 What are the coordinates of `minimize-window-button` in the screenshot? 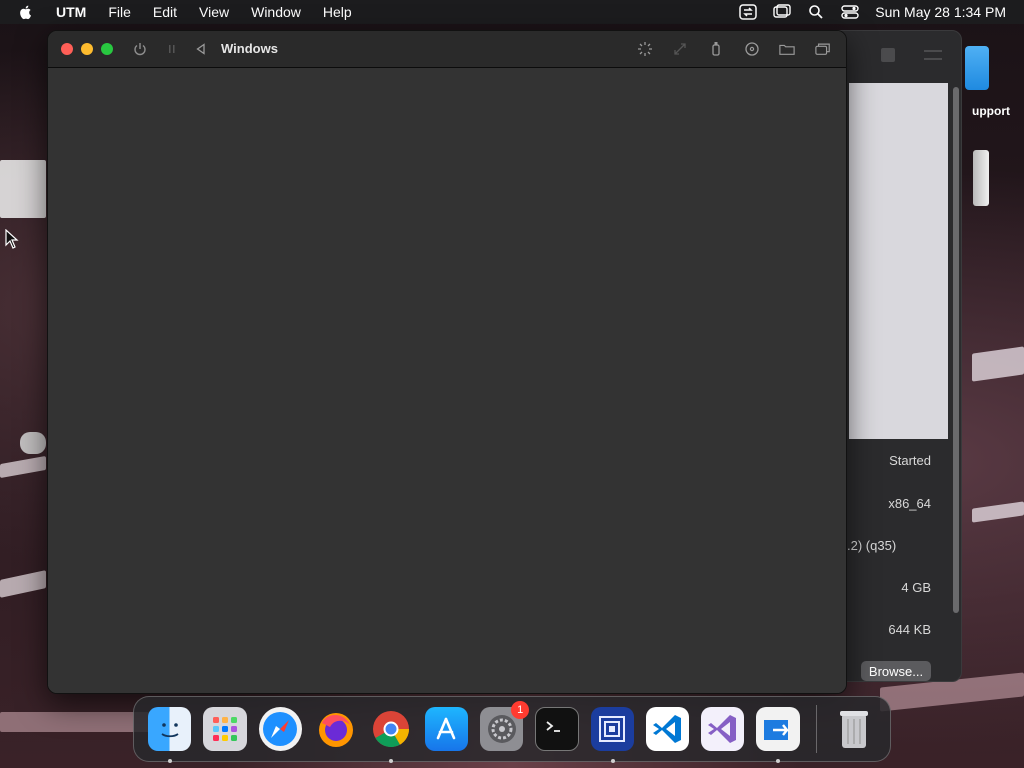 It's located at (87, 49).